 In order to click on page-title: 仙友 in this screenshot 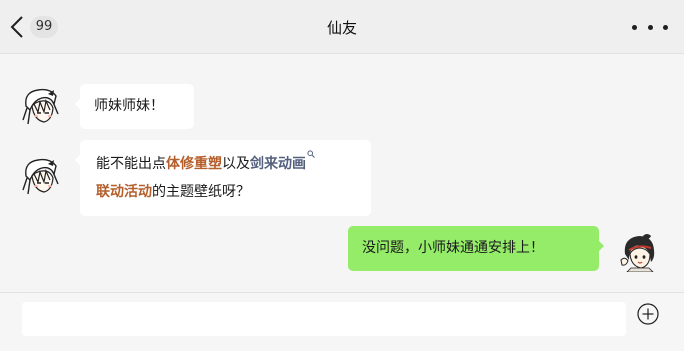, I will do `click(341, 28)`.